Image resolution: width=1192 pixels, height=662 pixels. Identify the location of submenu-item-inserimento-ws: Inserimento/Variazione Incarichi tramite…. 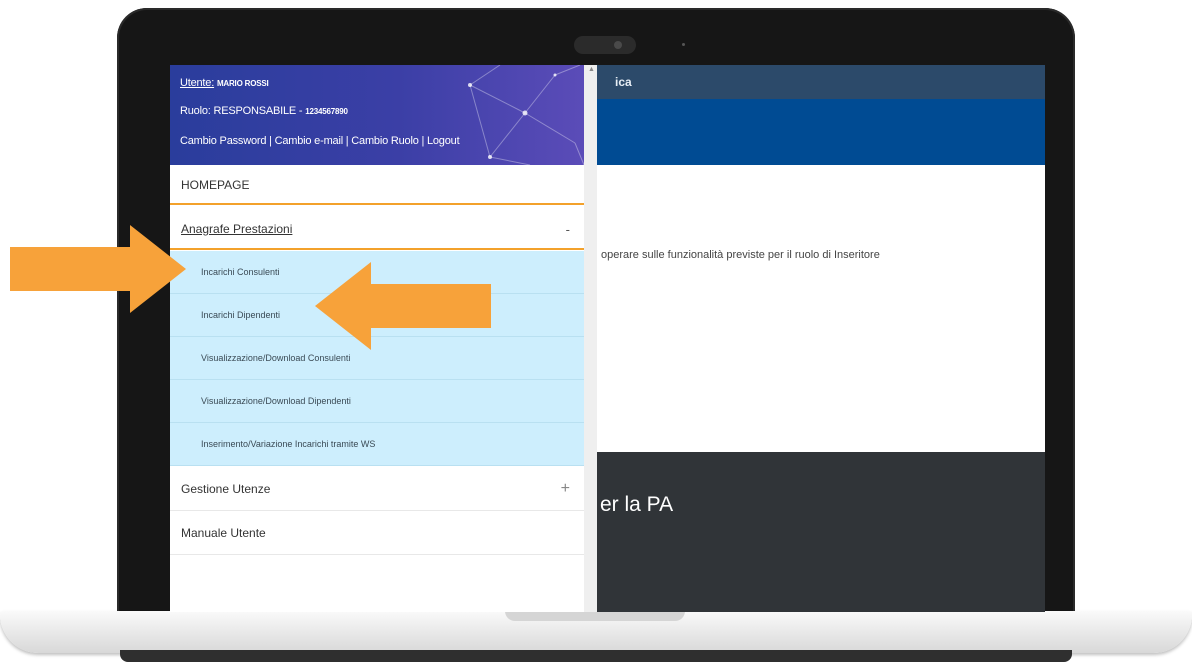
(377, 444).